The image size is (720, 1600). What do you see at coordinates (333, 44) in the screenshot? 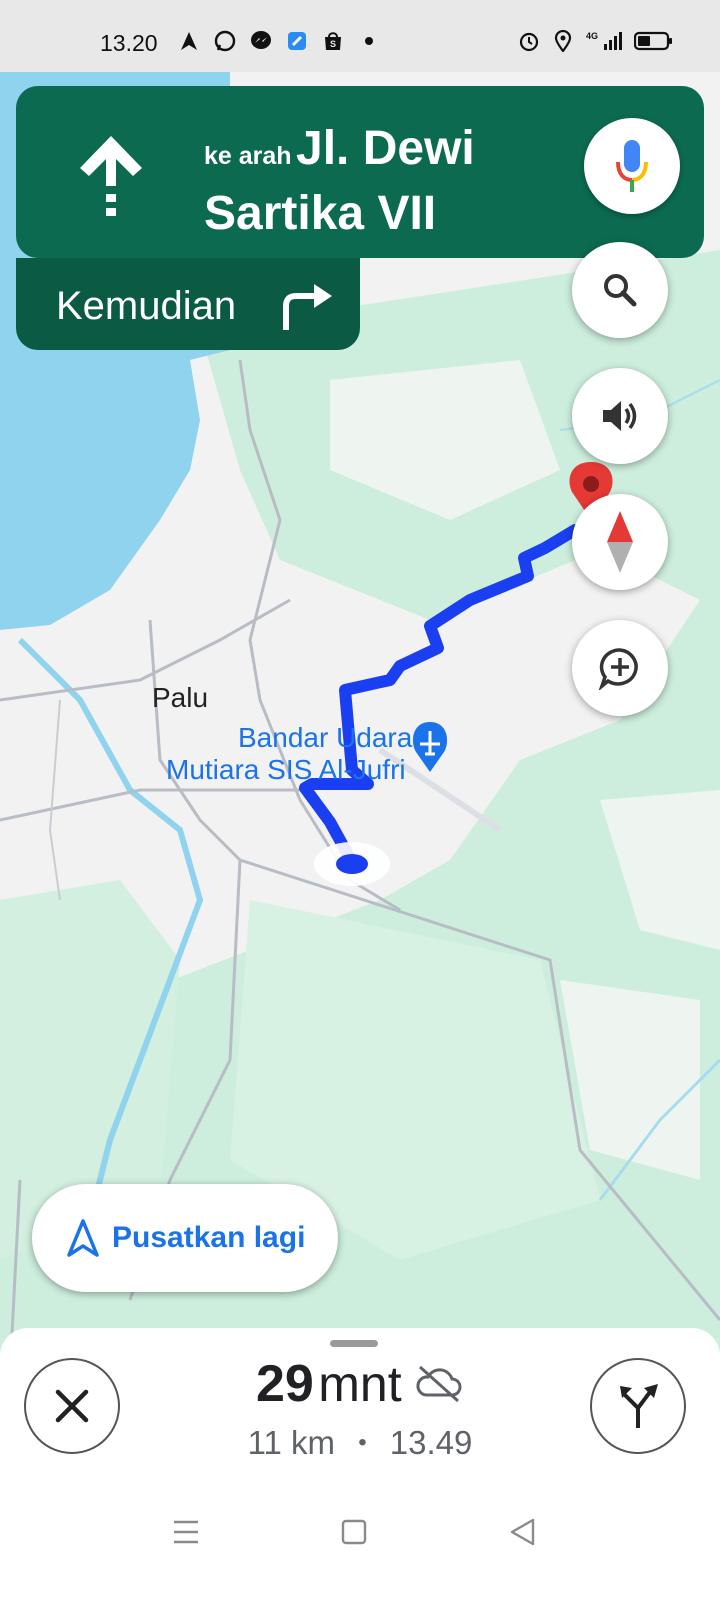
I see `svg-text: S` at bounding box center [333, 44].